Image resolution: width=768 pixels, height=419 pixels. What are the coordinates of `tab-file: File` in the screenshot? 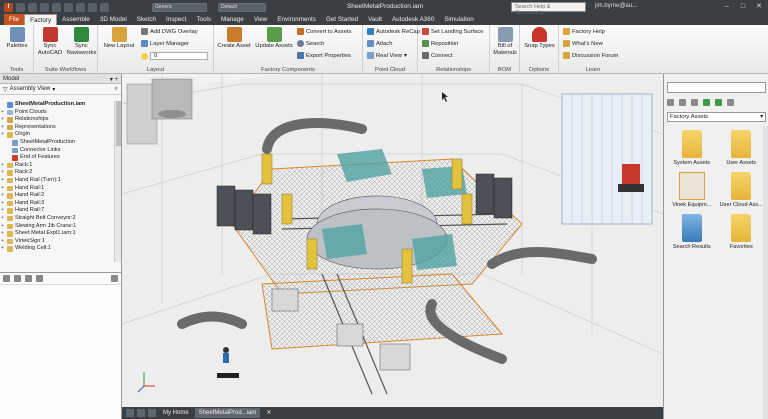 It's located at (14, 19).